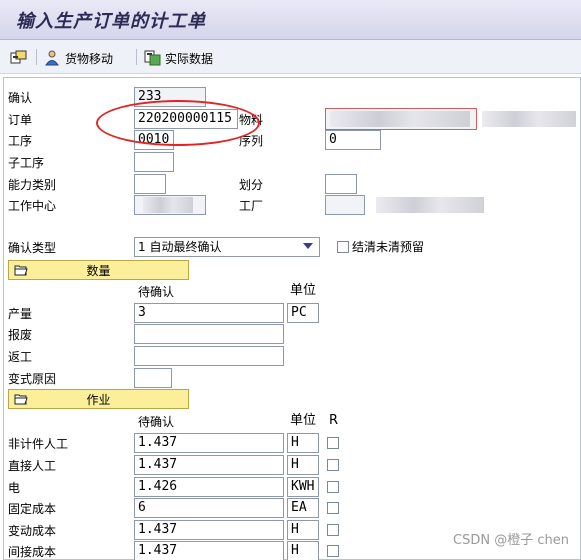 The image size is (581, 560). I want to click on quantity-section-title: 数量, so click(98, 270).